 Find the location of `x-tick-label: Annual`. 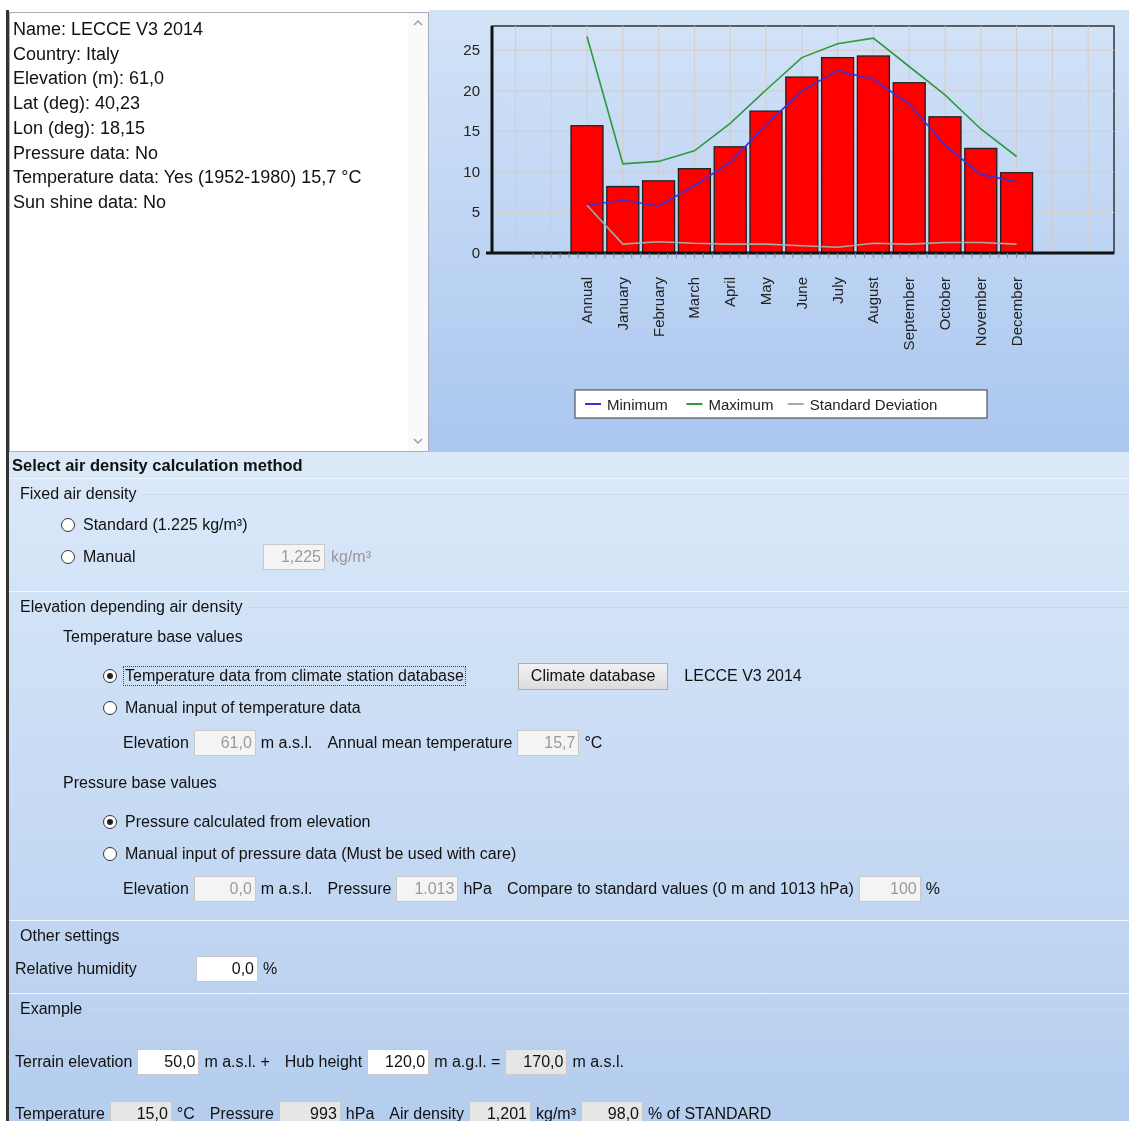

x-tick-label: Annual is located at coordinates (586, 300).